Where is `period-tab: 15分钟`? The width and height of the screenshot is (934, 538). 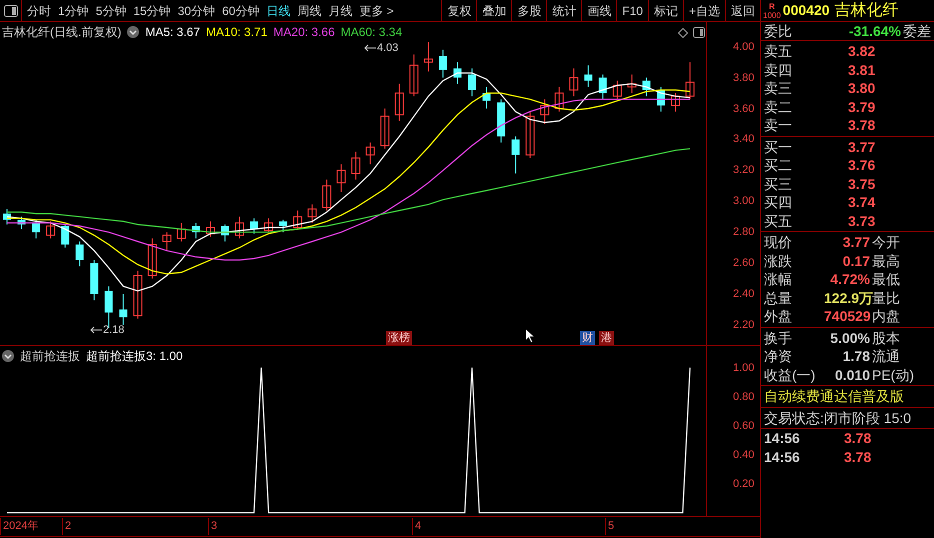 period-tab: 15分钟 is located at coordinates (152, 11).